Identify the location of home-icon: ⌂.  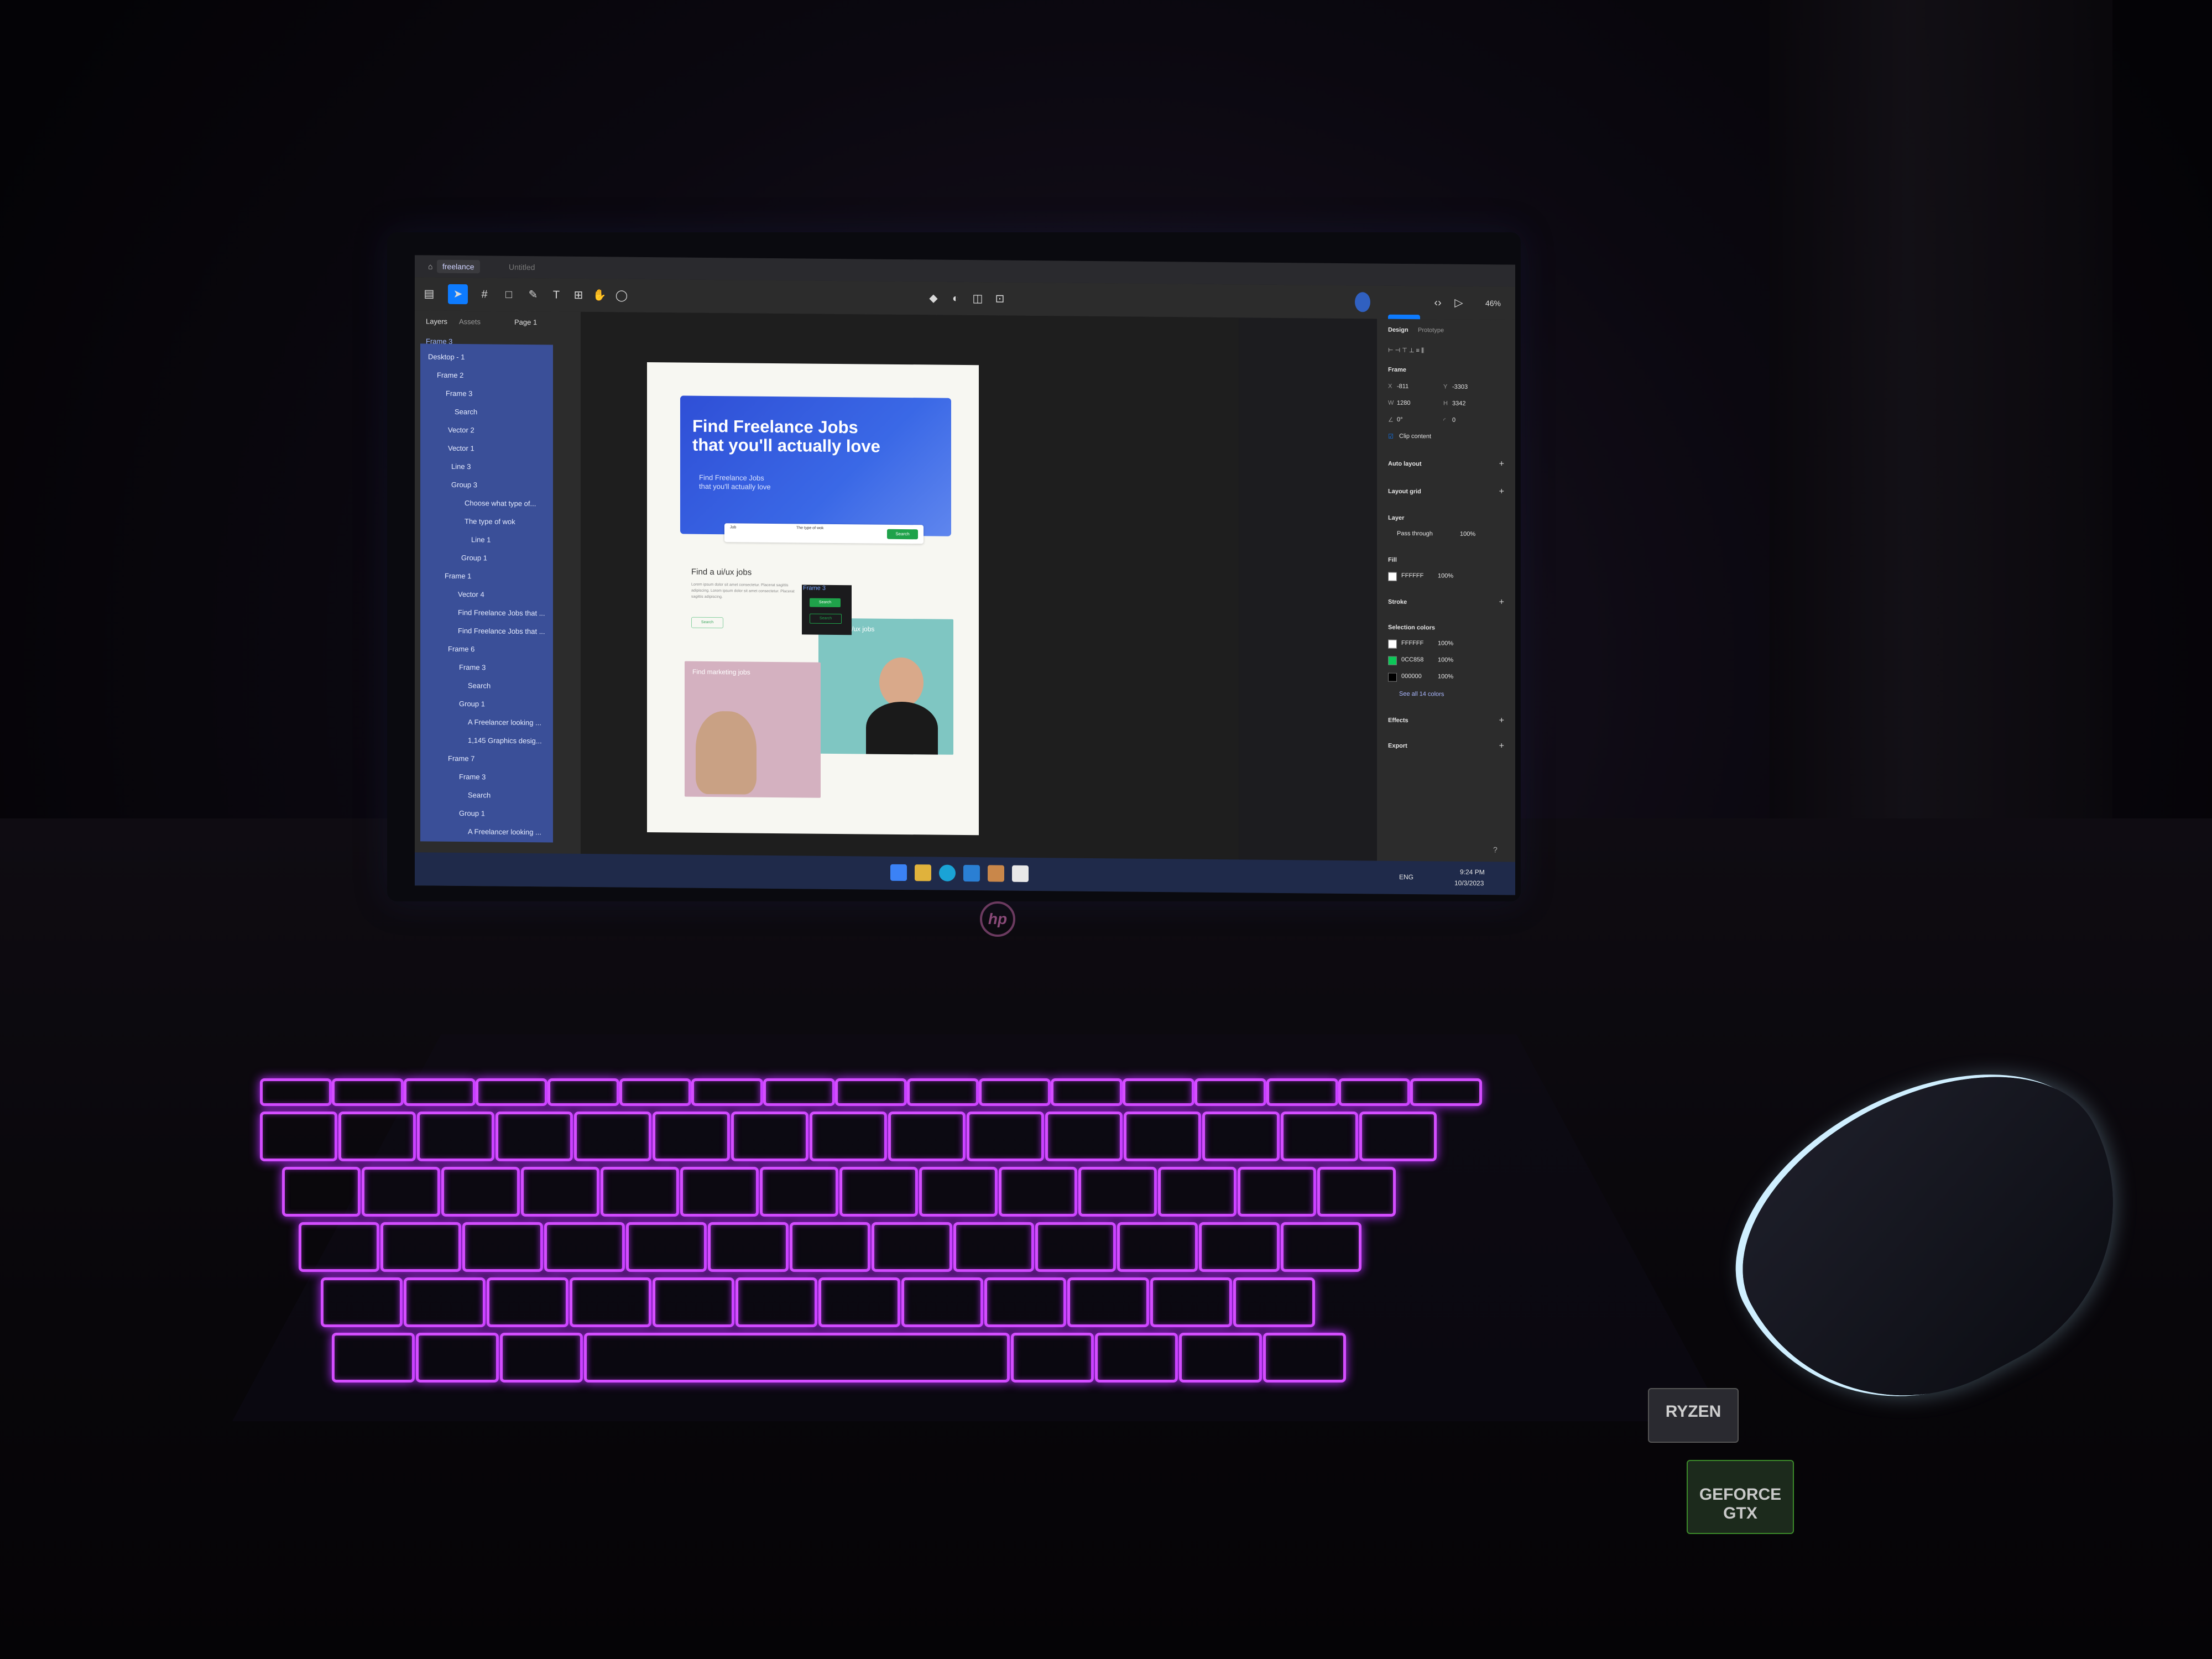
(430, 266).